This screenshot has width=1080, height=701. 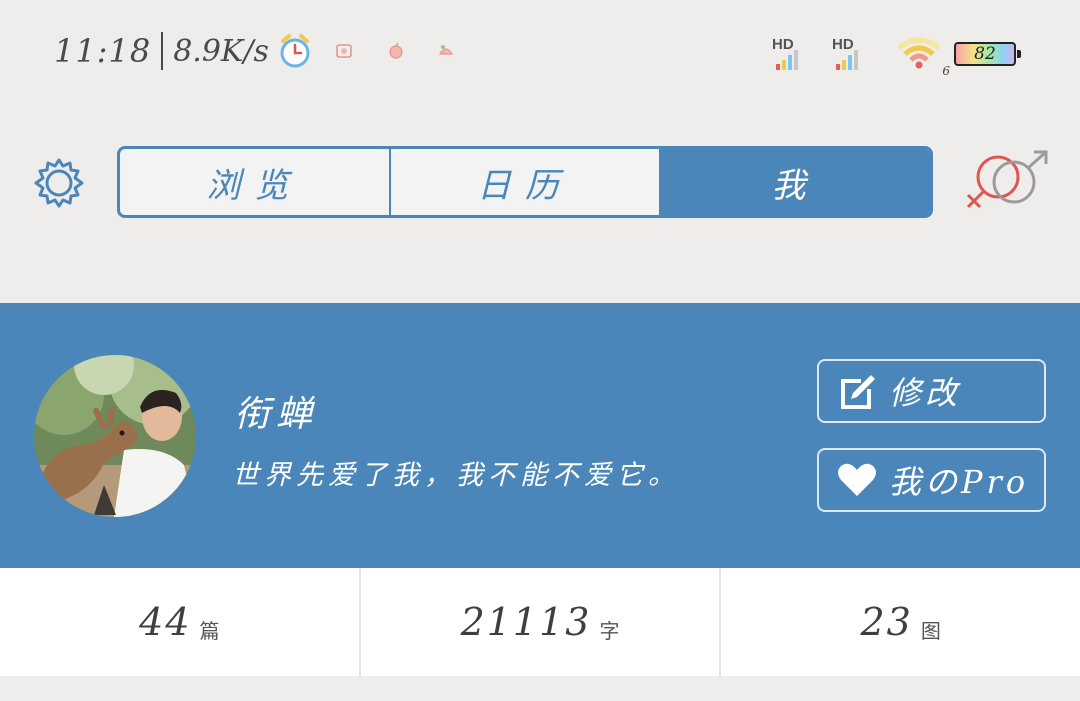 What do you see at coordinates (59, 183) in the screenshot?
I see `gear-icon` at bounding box center [59, 183].